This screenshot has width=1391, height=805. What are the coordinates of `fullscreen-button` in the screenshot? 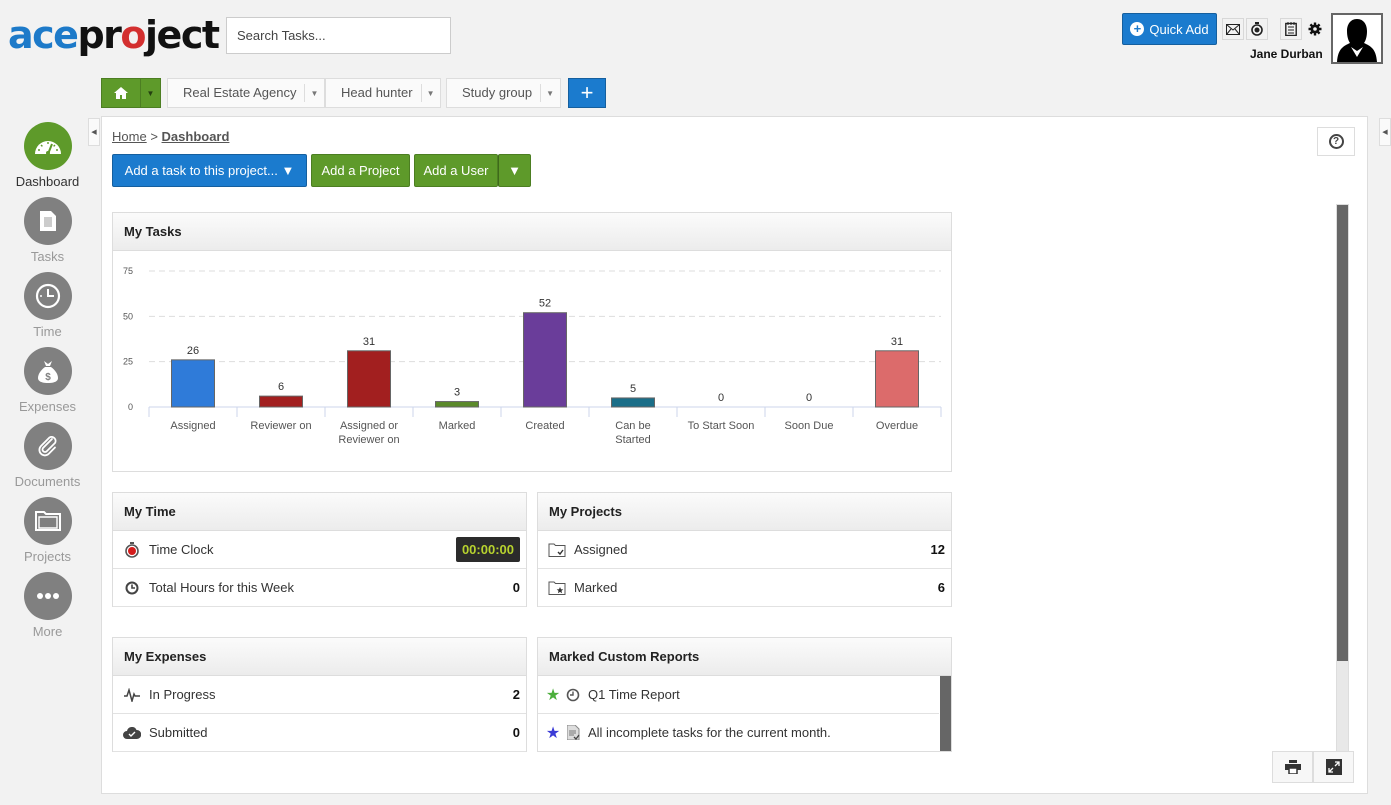 It's located at (1333, 767).